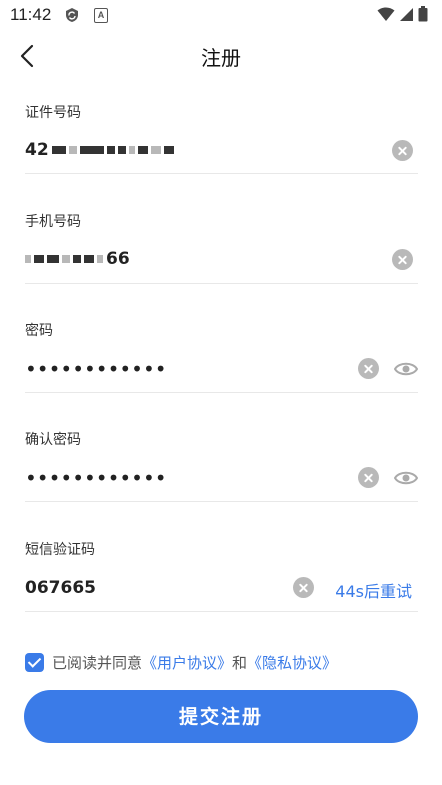  I want to click on clear-phone-button, so click(402, 259).